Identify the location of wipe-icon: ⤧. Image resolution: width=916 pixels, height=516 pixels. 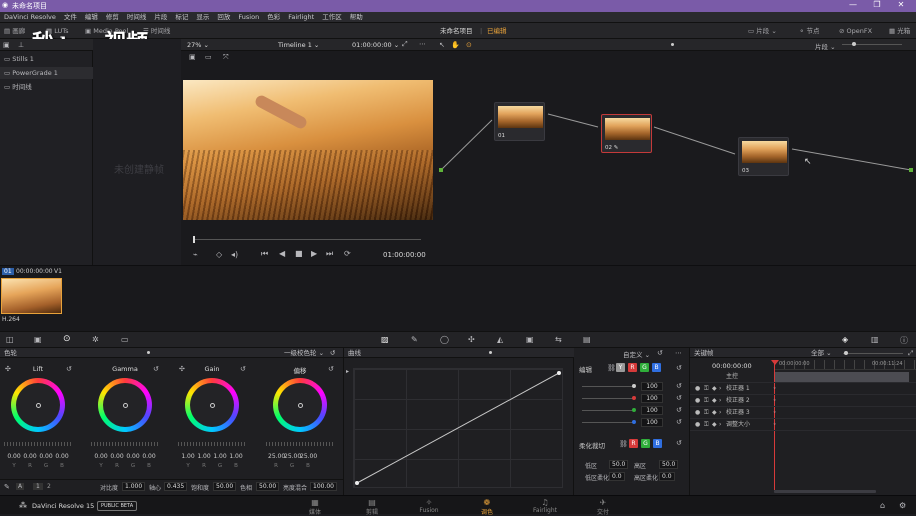
(226, 57).